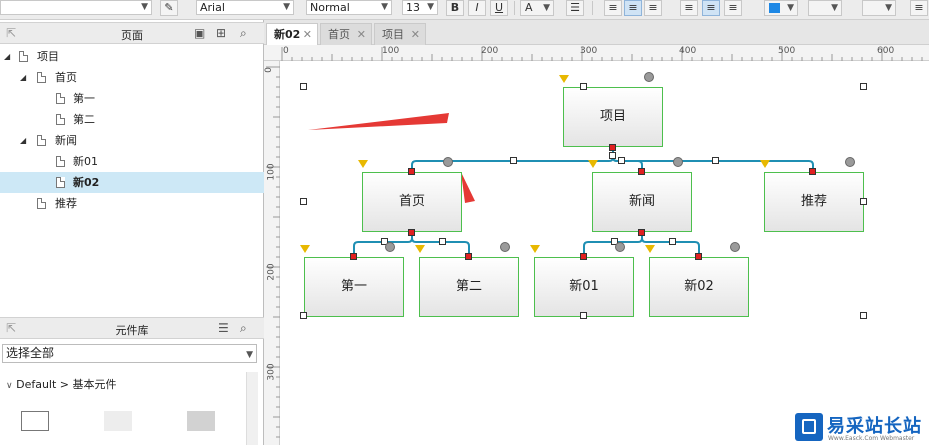 The image size is (929, 445). I want to click on node-home: 首页, so click(412, 202).